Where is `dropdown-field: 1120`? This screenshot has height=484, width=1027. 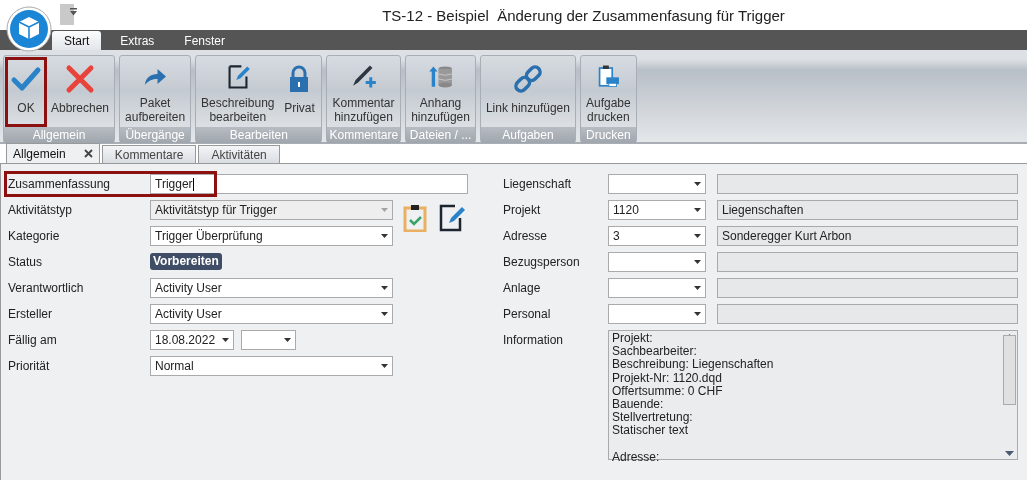
dropdown-field: 1120 is located at coordinates (657, 210).